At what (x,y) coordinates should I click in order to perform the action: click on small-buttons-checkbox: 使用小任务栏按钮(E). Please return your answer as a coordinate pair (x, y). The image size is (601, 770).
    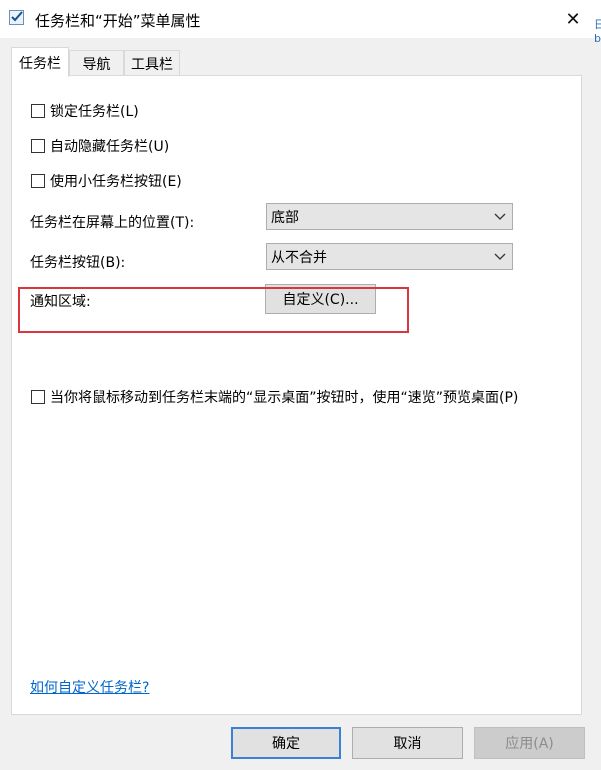
    Looking at the image, I should click on (106, 181).